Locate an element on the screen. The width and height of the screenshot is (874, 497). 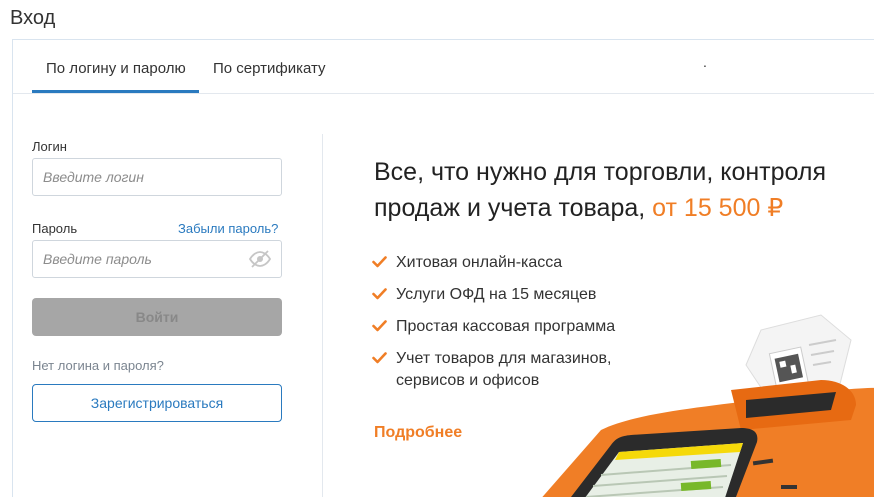
vertical-divider is located at coordinates (322, 315).